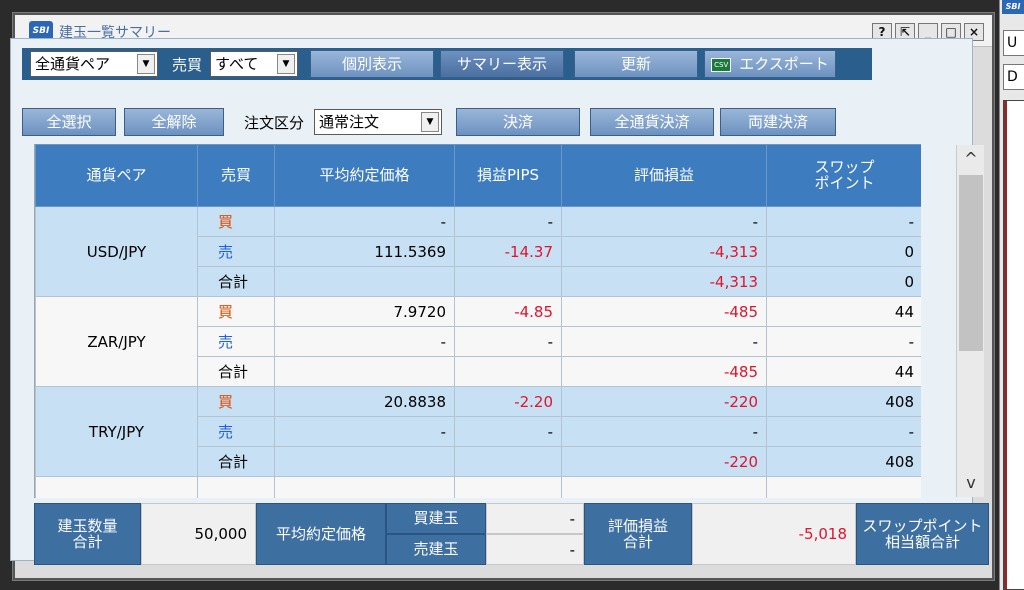  What do you see at coordinates (971, 159) in the screenshot?
I see `scroll-up-icon: ^` at bounding box center [971, 159].